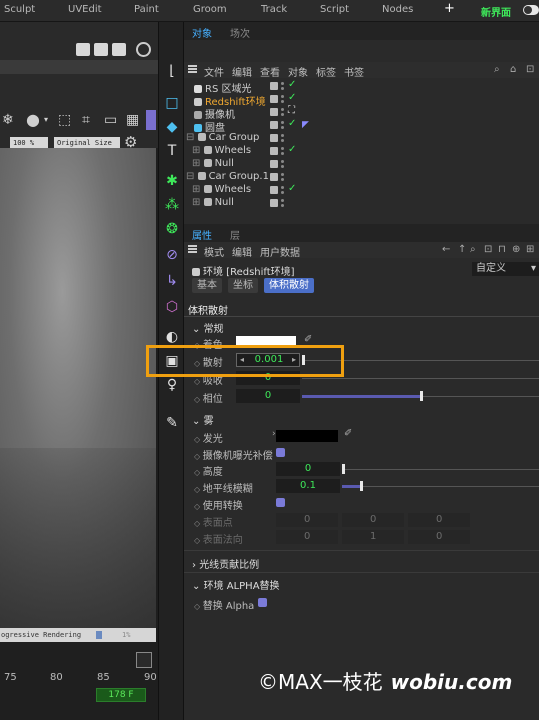 This screenshot has width=539, height=720. Describe the element at coordinates (280, 502) in the screenshot. I see `use-transform-checkbox` at that location.